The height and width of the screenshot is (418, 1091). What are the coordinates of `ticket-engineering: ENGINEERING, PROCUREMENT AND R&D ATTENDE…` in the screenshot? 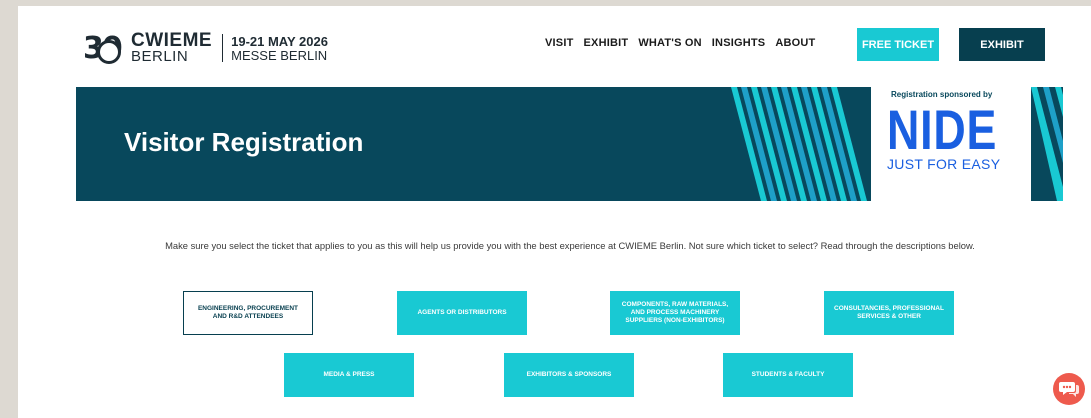 It's located at (248, 313).